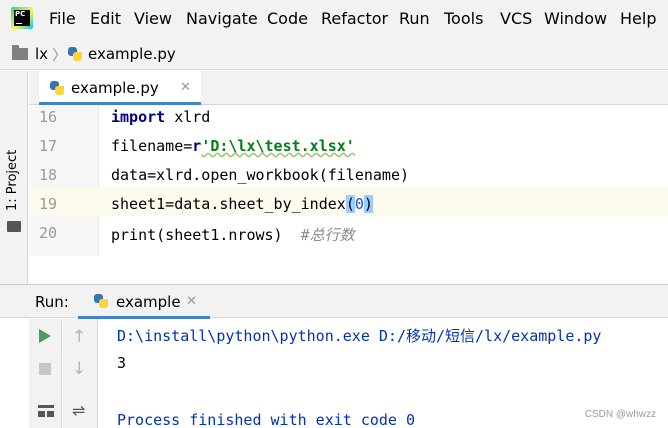 The height and width of the screenshot is (428, 668). Describe the element at coordinates (47, 175) in the screenshot. I see `line-number: 18` at that location.